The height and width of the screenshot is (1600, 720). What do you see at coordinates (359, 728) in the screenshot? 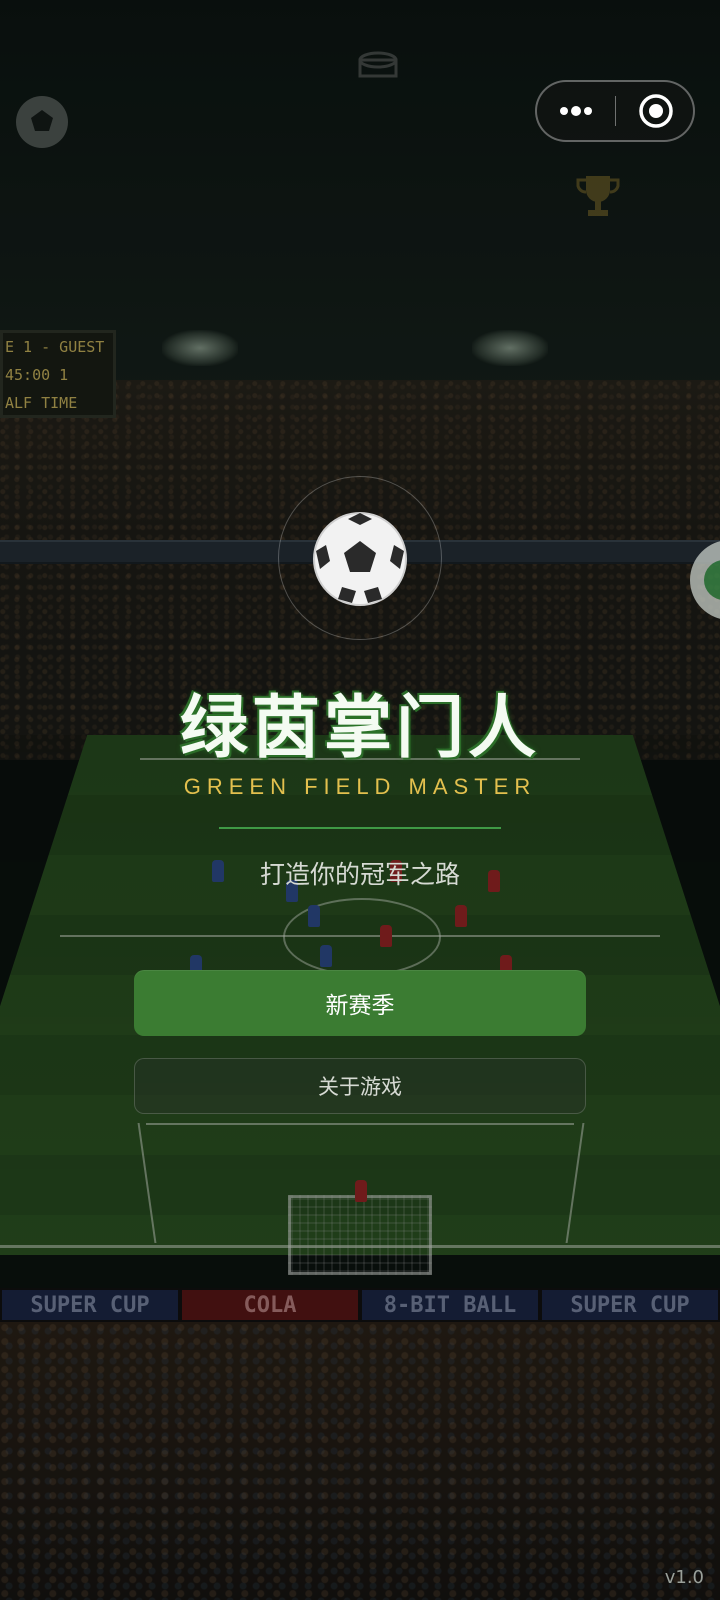
I see `game-title: 绿茵掌门人` at bounding box center [359, 728].